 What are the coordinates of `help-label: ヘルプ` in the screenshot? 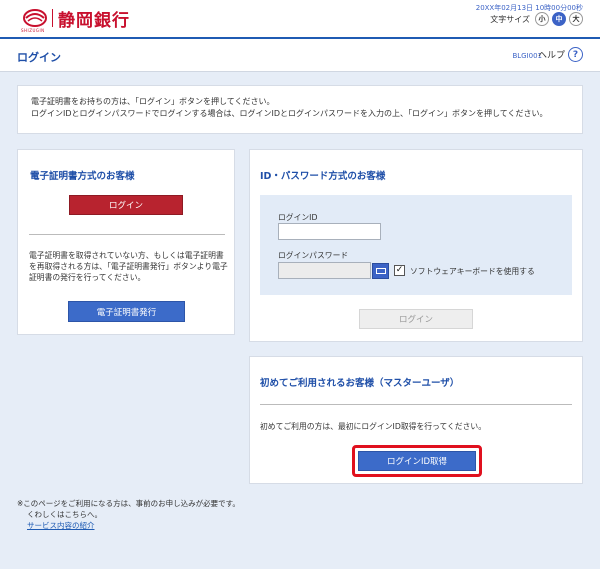 It's located at (551, 56).